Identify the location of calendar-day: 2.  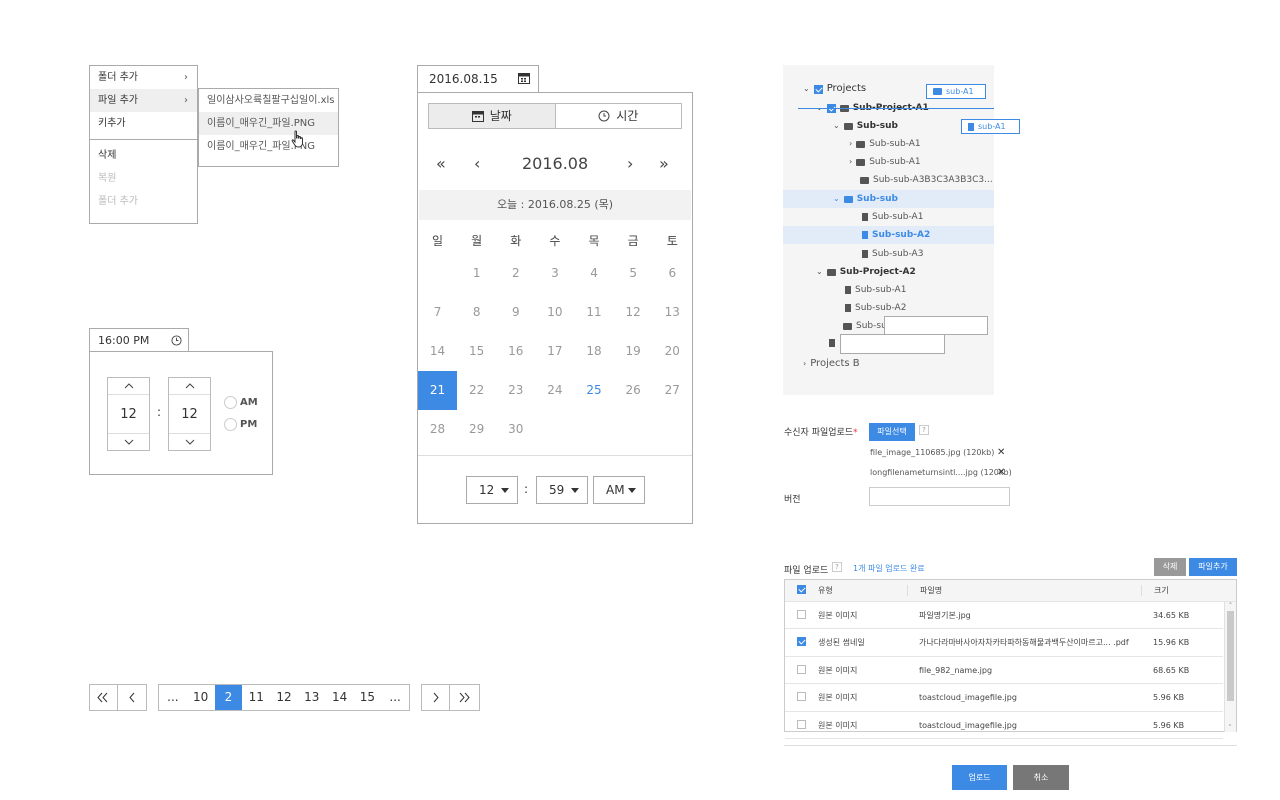
(515, 273).